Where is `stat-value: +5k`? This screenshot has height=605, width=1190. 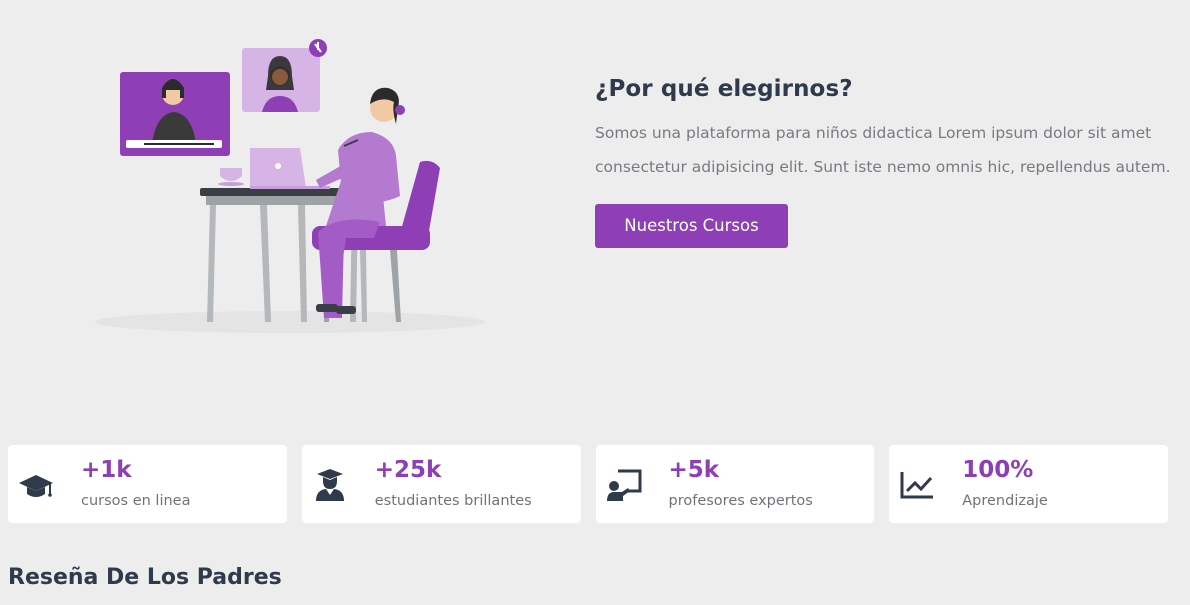
stat-value: +5k is located at coordinates (694, 470).